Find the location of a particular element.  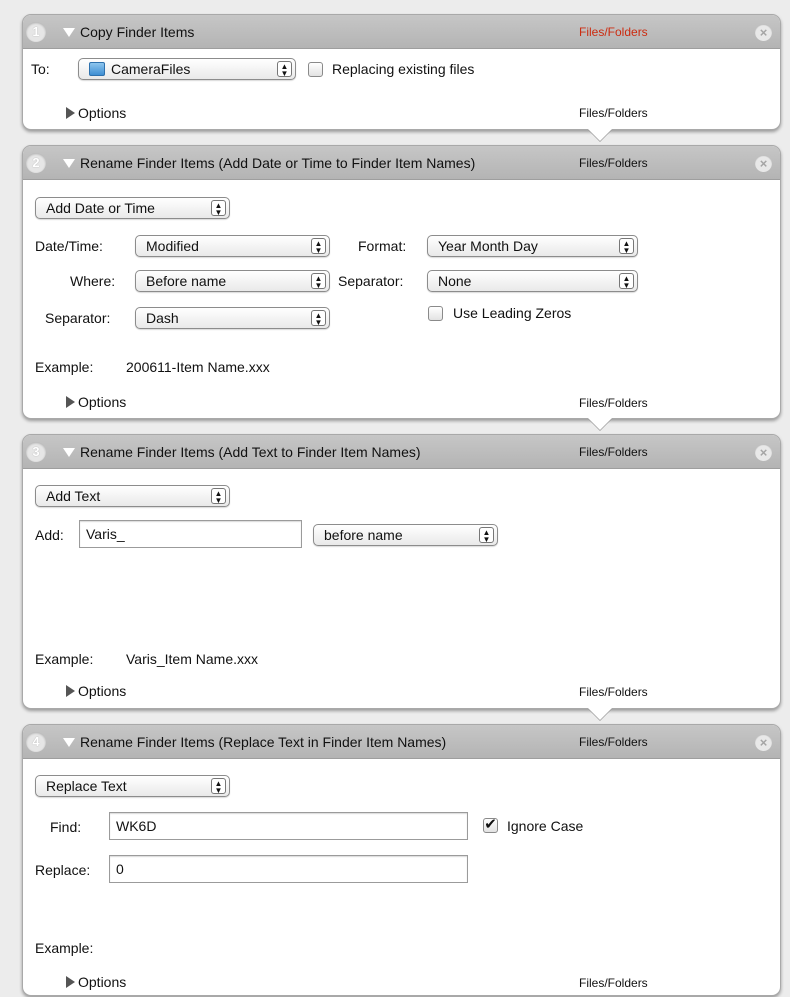

step-number-text: 3 is located at coordinates (36, 451).